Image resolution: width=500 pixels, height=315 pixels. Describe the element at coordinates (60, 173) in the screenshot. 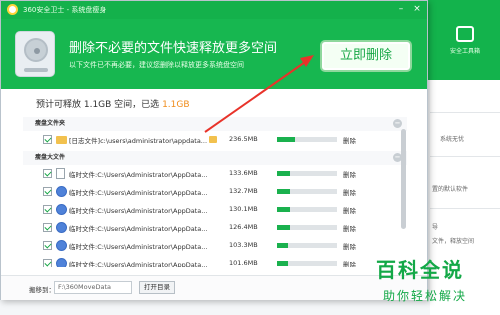

I see `file-icon` at that location.